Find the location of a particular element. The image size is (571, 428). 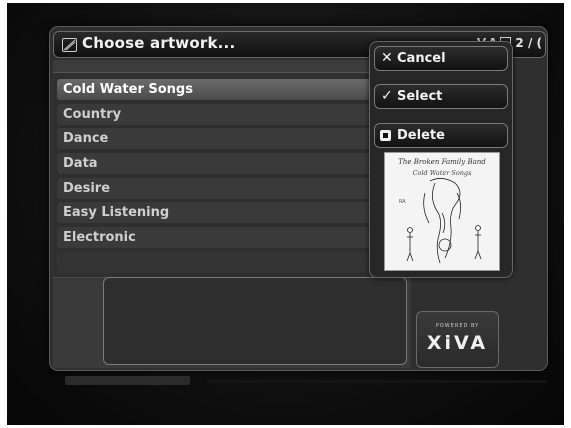

list-item: Country is located at coordinates (233, 114).